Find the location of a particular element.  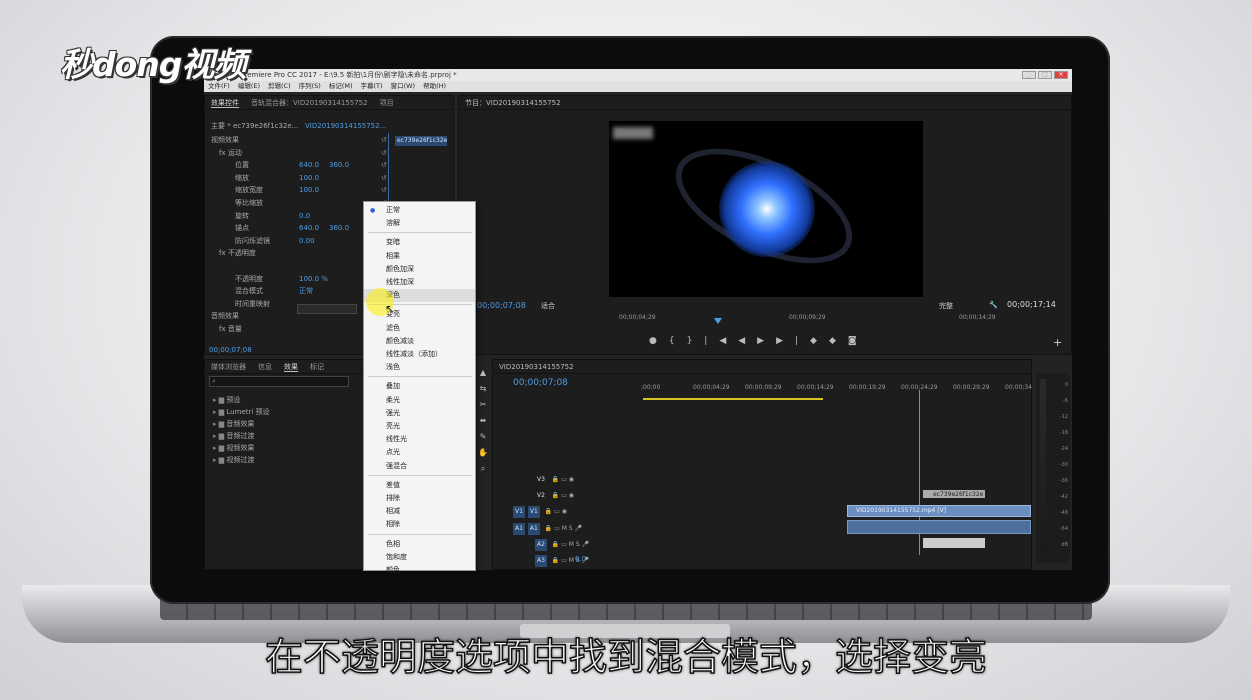

mb-tab-2: 效果 is located at coordinates (291, 367).